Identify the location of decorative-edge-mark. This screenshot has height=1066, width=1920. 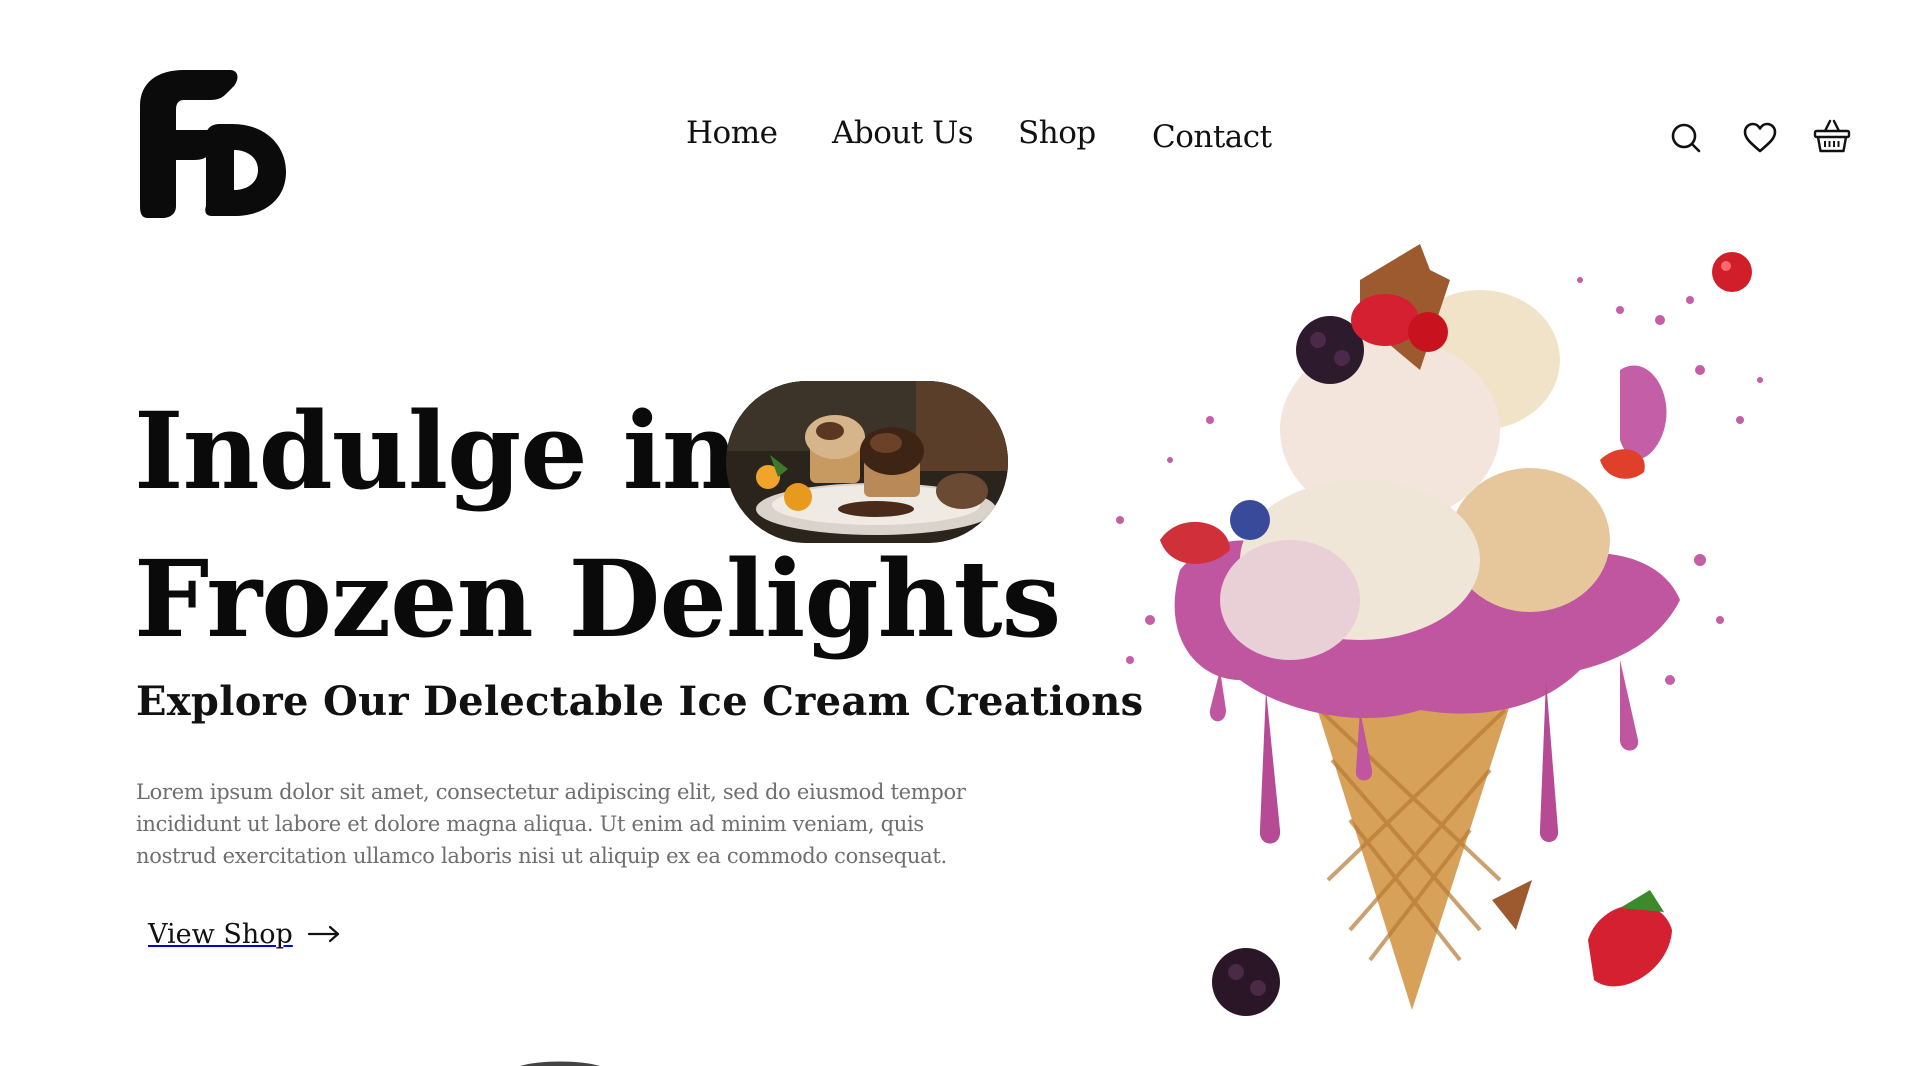
(560, 1063).